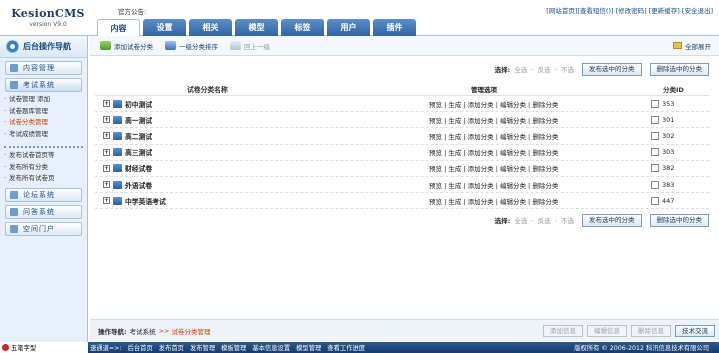 Image resolution: width=719 pixels, height=353 pixels. What do you see at coordinates (607, 330) in the screenshot?
I see `edit-info-button: 编辑信息` at bounding box center [607, 330].